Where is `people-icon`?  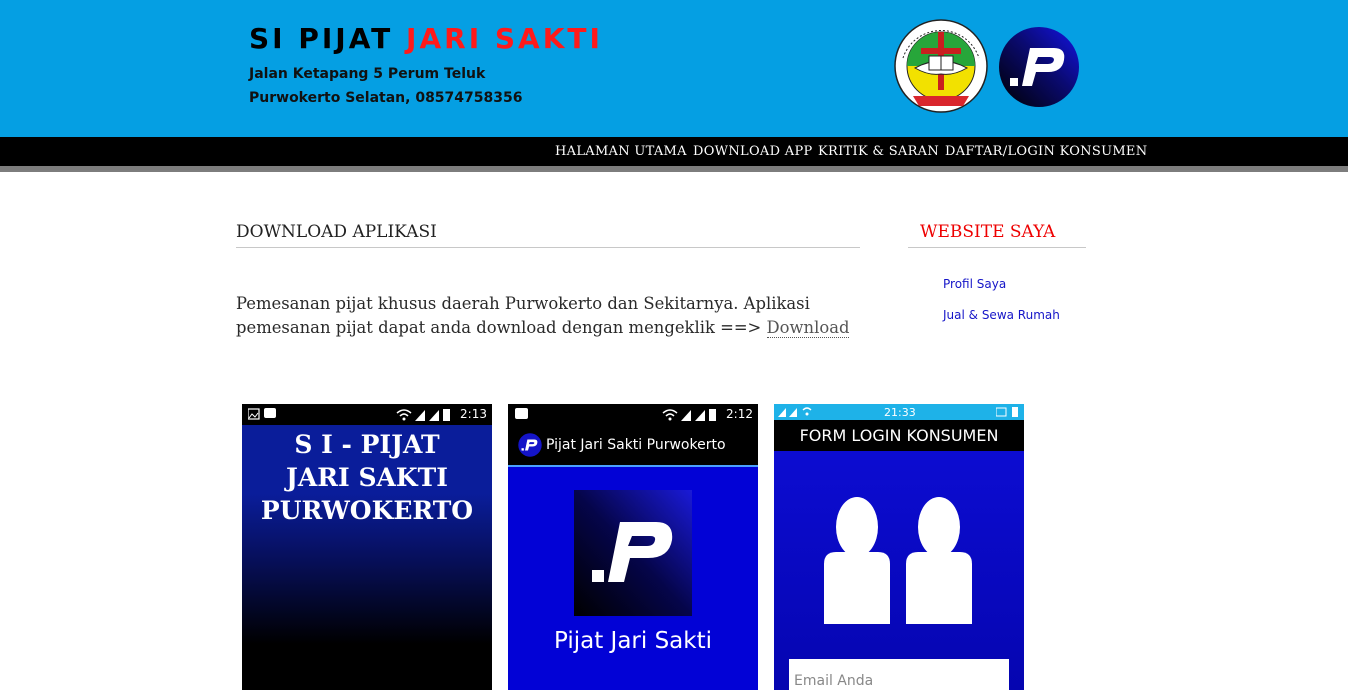 people-icon is located at coordinates (898, 560).